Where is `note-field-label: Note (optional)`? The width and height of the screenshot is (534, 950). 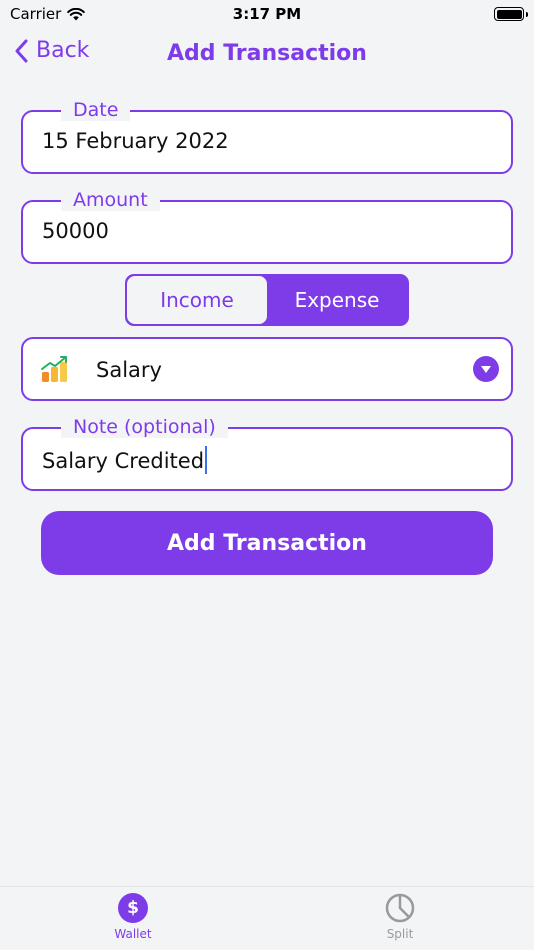 note-field-label: Note (optional) is located at coordinates (144, 427).